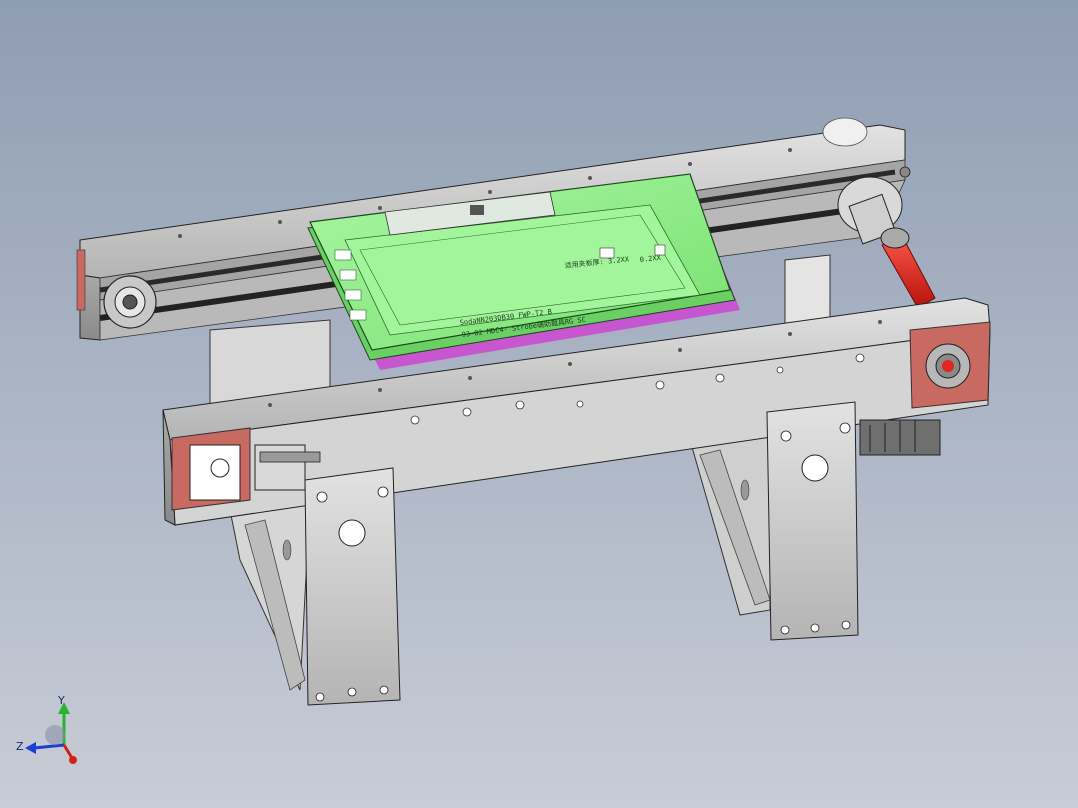  I want to click on z-axis-label: Z, so click(20, 746).